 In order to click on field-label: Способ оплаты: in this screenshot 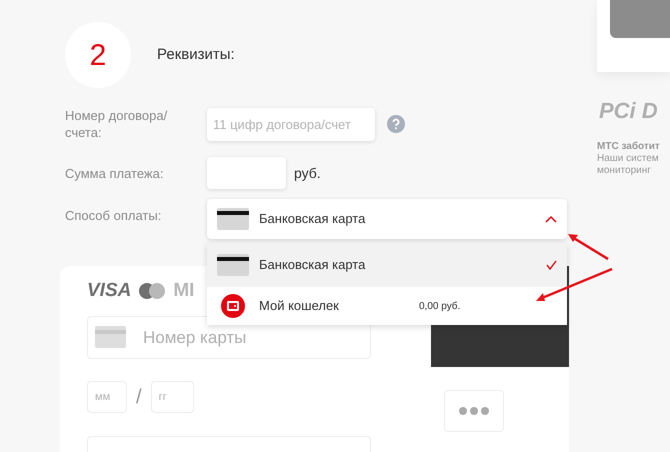, I will do `click(113, 215)`.